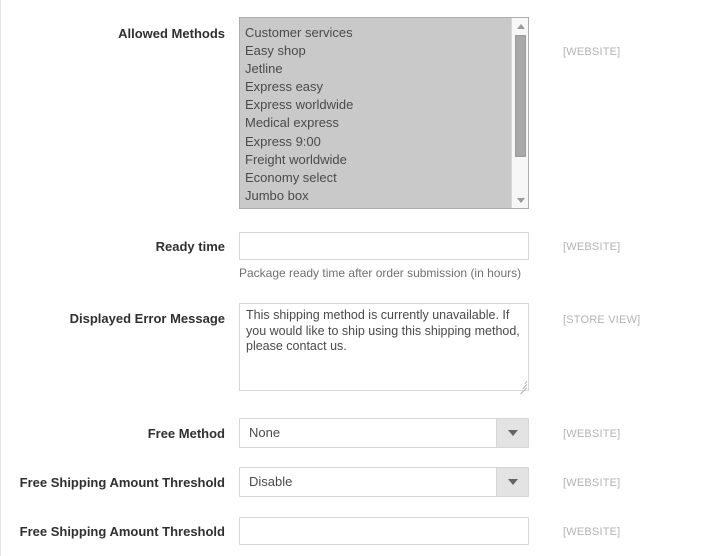 The height and width of the screenshot is (556, 709). Describe the element at coordinates (520, 200) in the screenshot. I see `scroll-down-arrow-icon` at that location.